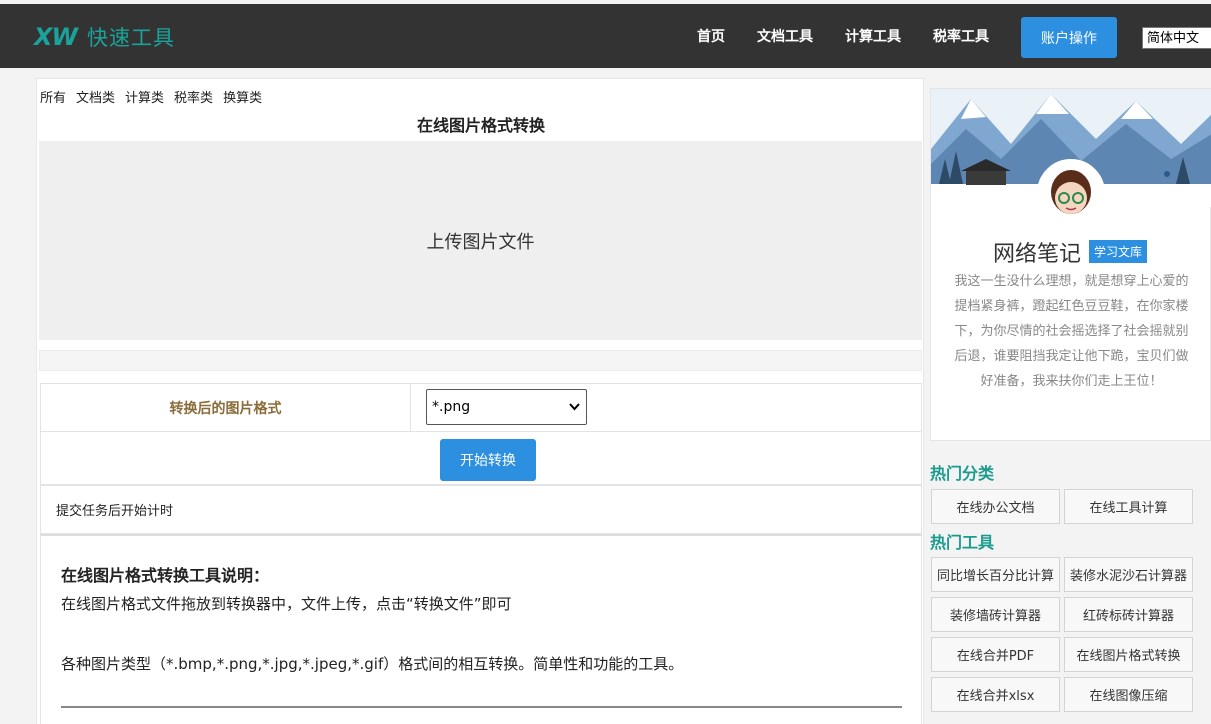  Describe the element at coordinates (873, 36) in the screenshot. I see `nav-calc-tools: 计算工具` at that location.